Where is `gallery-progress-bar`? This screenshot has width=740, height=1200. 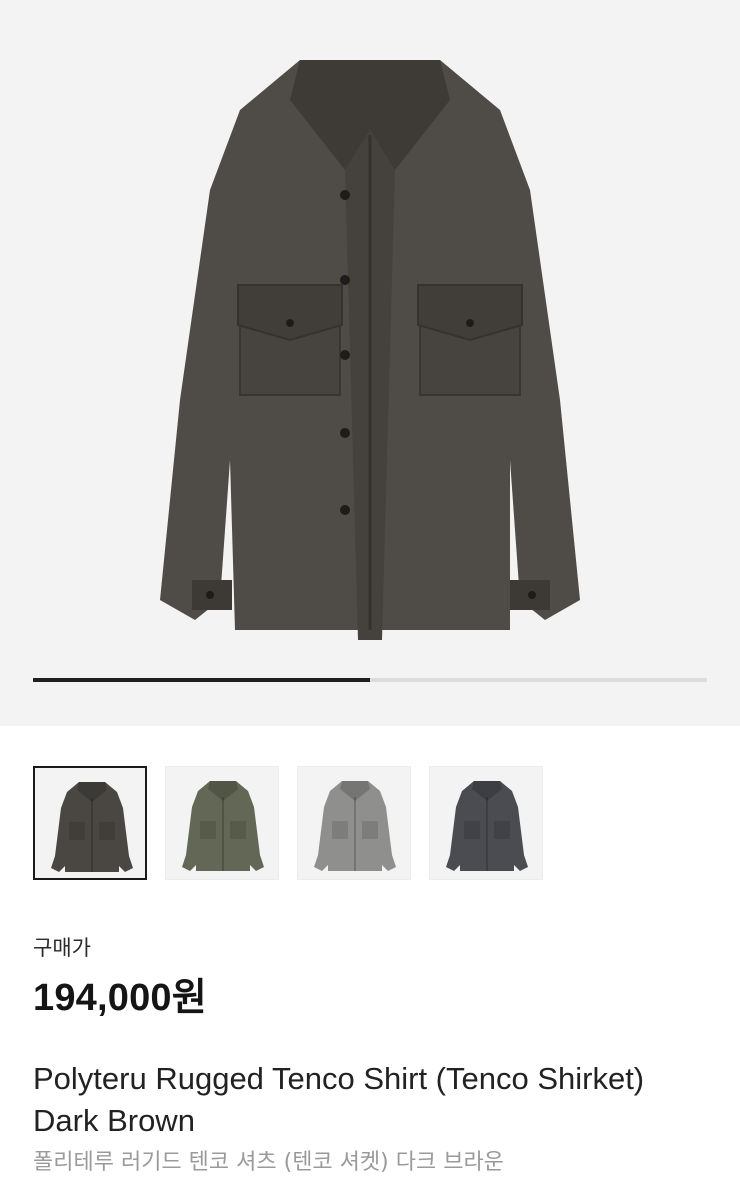 gallery-progress-bar is located at coordinates (370, 680).